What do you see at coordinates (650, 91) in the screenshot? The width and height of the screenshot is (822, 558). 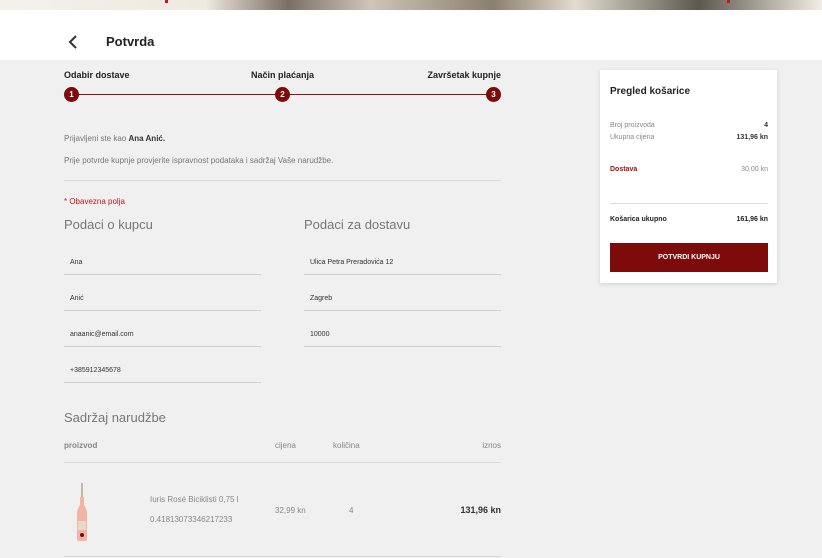 I see `summary-title: Pregled košarice` at bounding box center [650, 91].